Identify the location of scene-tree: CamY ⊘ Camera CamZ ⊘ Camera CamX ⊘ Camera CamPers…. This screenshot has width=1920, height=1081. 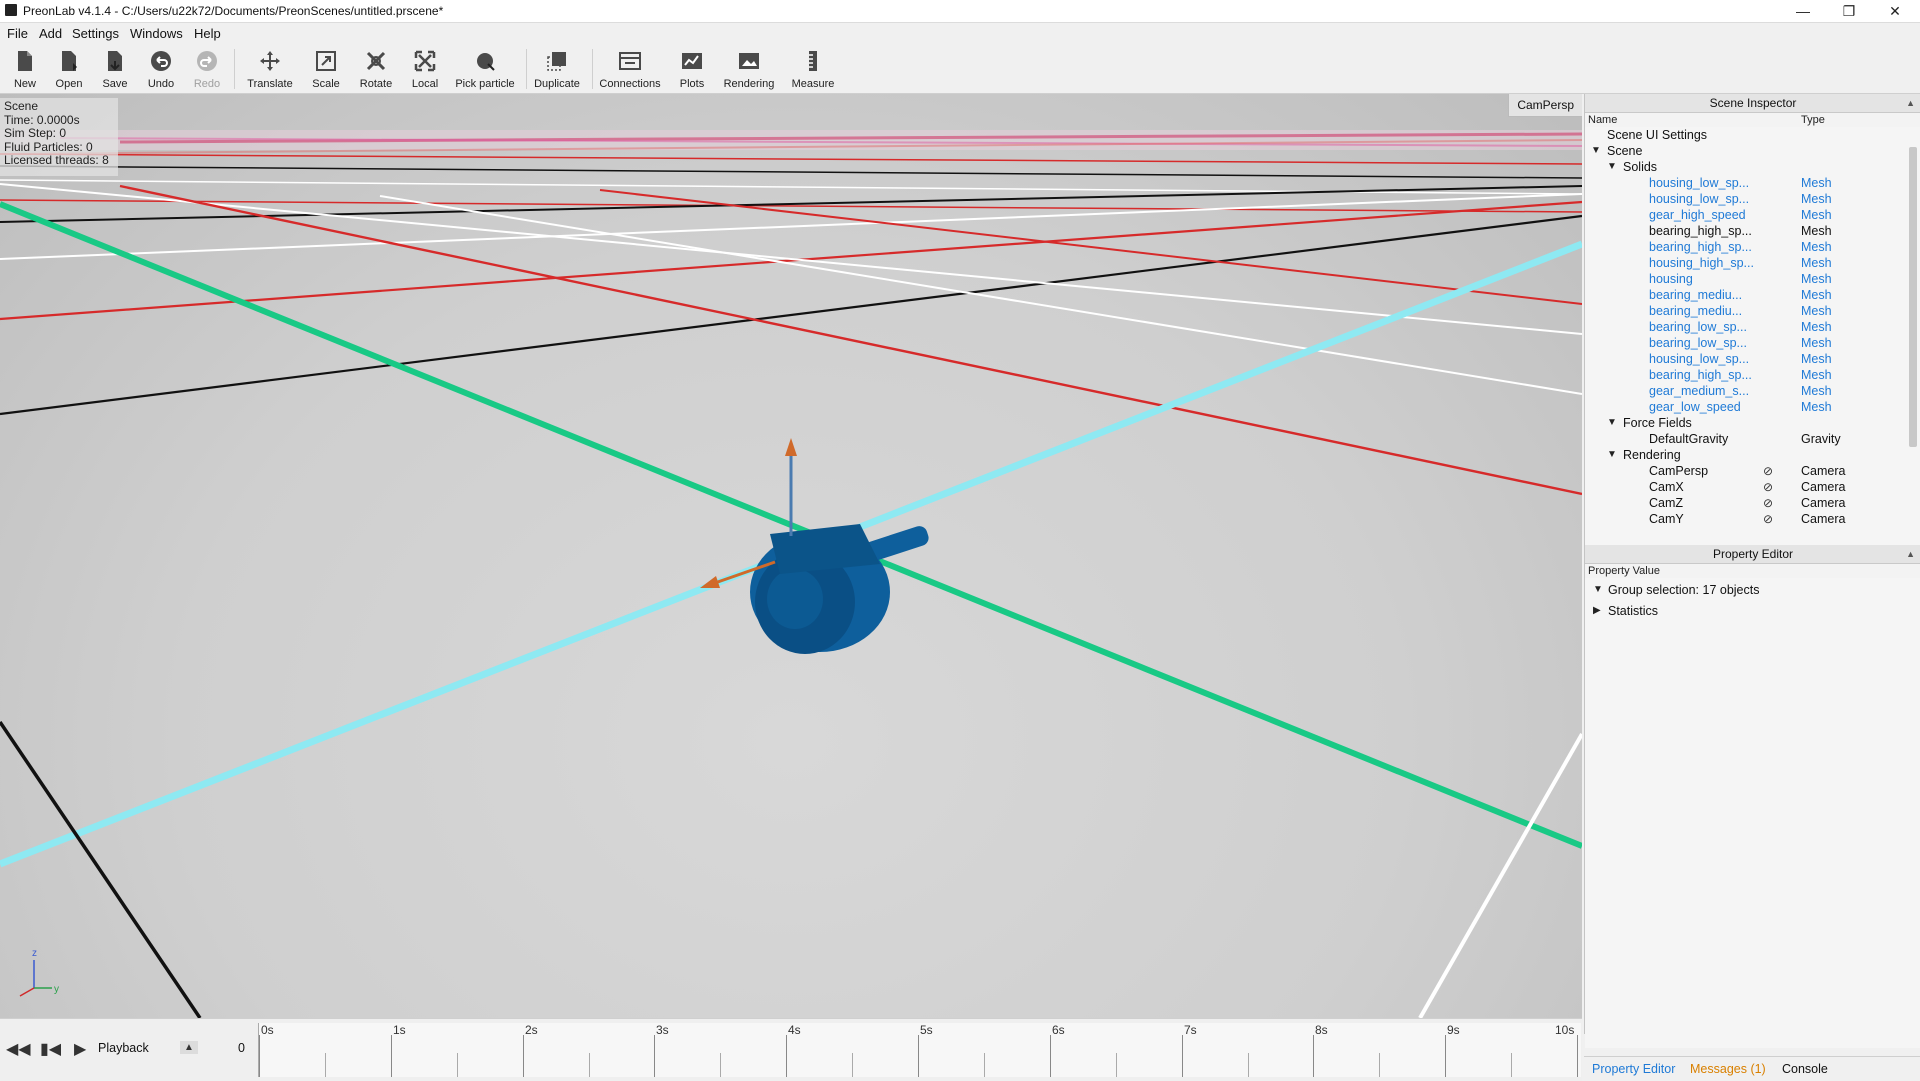
(1752, 336).